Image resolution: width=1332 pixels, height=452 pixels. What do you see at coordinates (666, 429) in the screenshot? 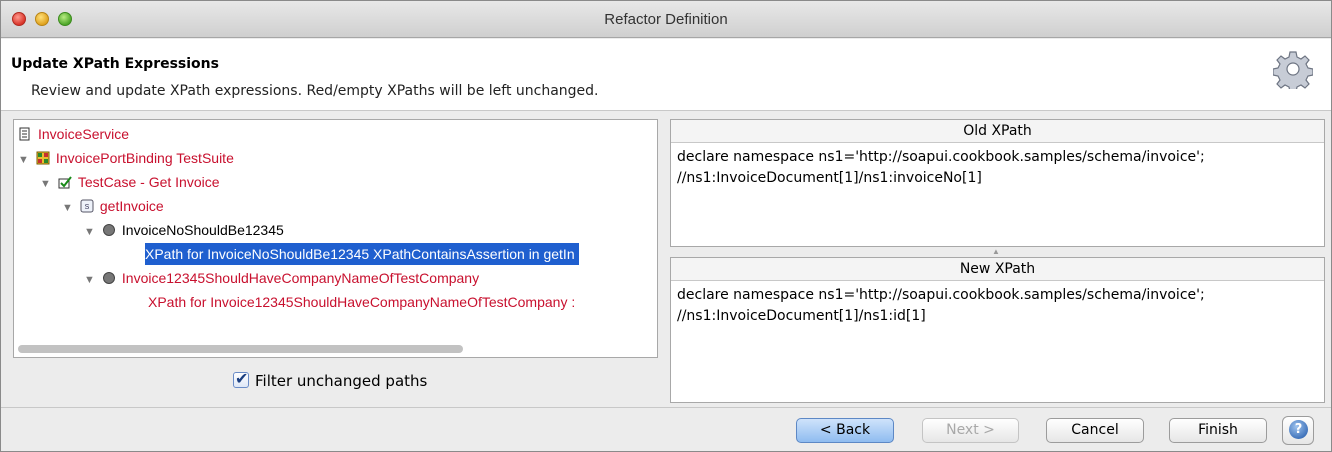
I see `wizard-button-bar: < Back Next > Cancel Finish ?` at bounding box center [666, 429].